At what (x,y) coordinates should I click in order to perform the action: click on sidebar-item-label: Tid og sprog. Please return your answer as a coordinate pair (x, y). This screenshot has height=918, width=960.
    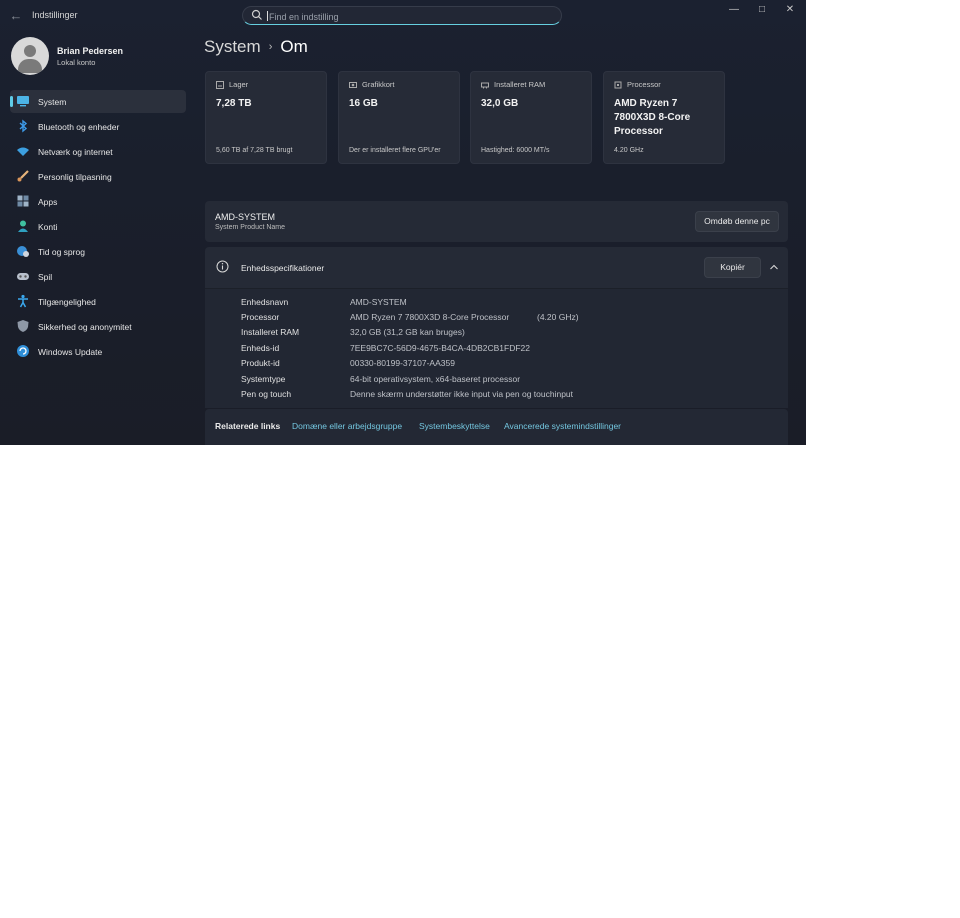
    Looking at the image, I should click on (61, 252).